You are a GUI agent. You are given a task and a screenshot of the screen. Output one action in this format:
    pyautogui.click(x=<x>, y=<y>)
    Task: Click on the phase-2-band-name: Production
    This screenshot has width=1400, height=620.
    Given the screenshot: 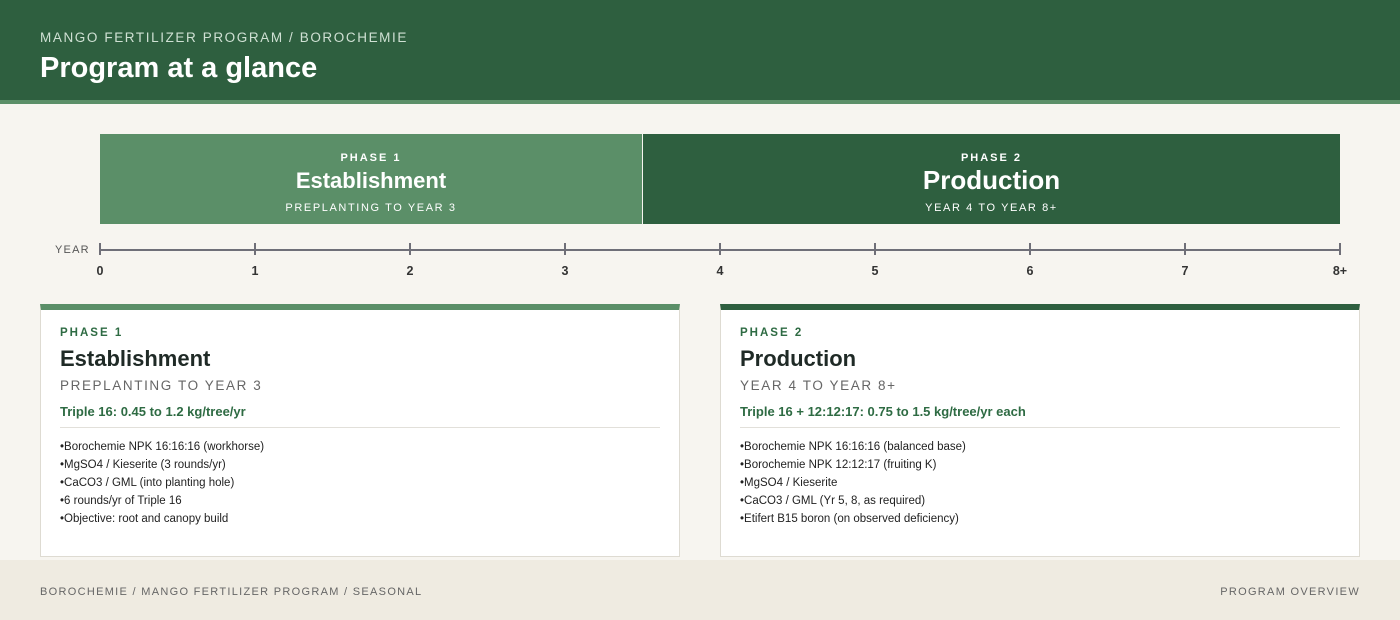 What is the action you would take?
    pyautogui.click(x=991, y=180)
    